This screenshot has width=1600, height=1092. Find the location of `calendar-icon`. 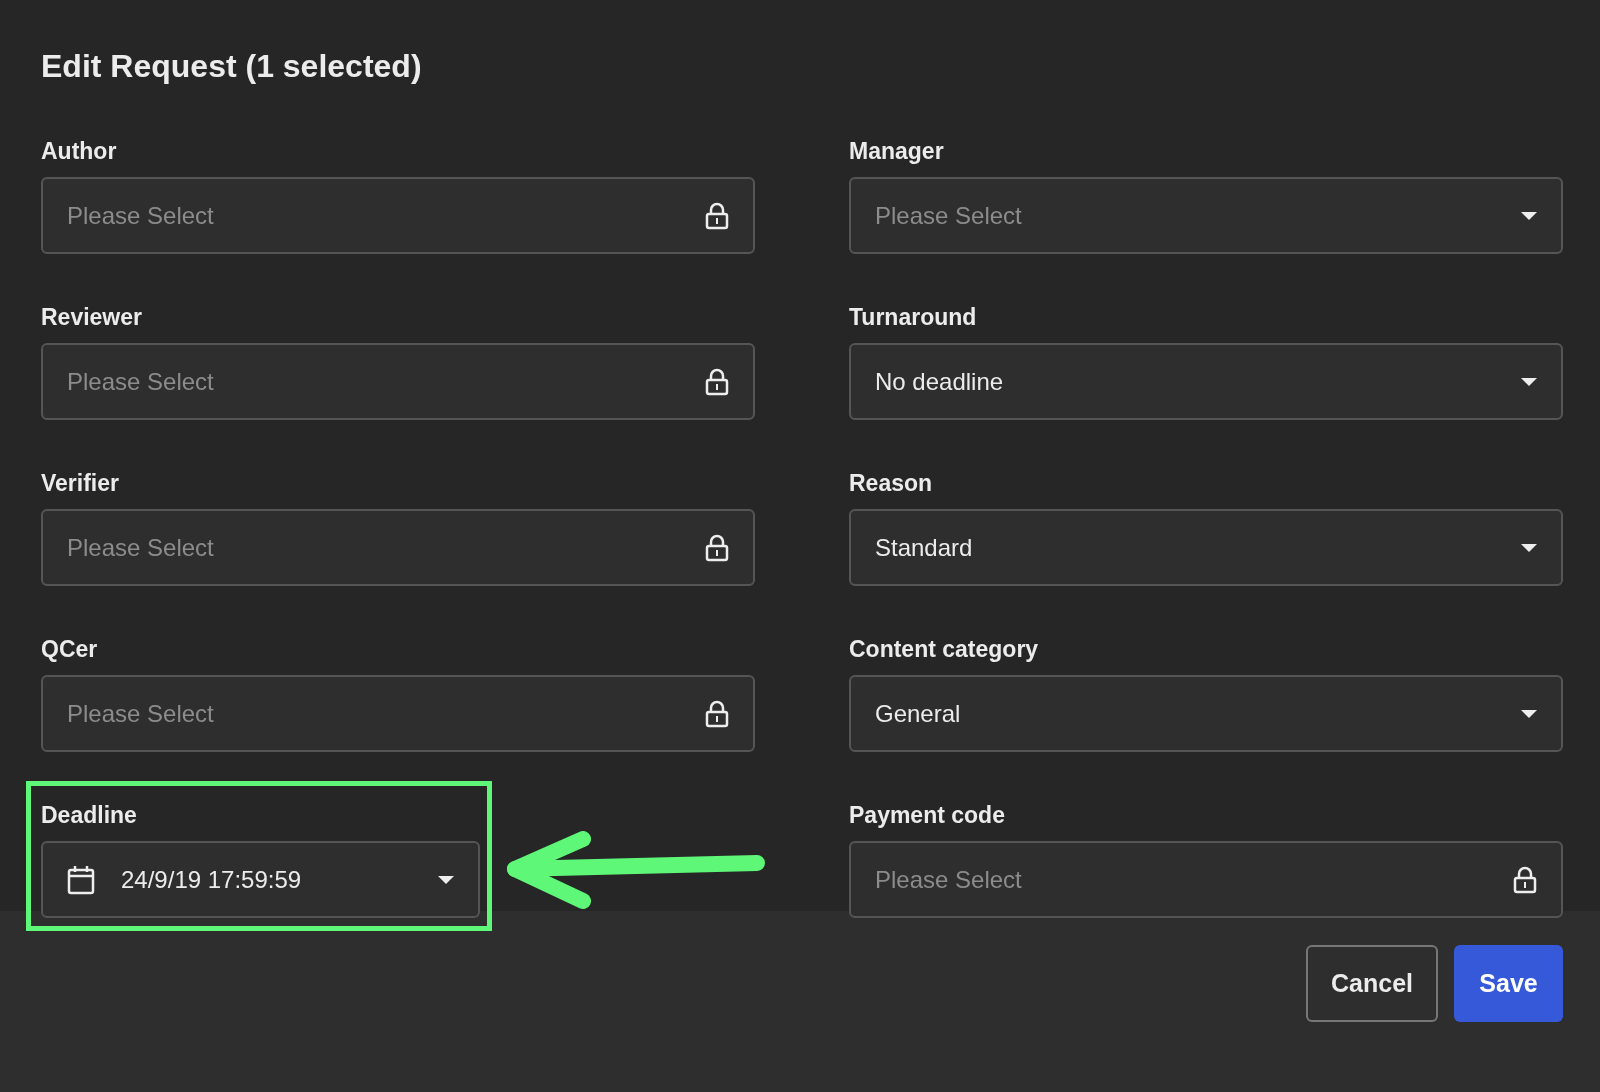

calendar-icon is located at coordinates (81, 879).